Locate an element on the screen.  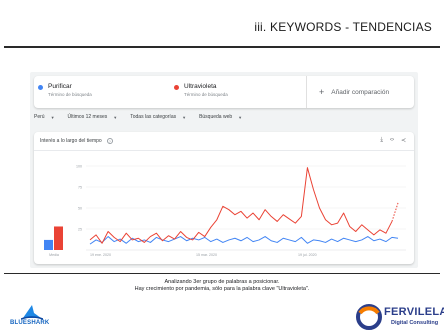
fervilela-wordmark: FERVILELA is located at coordinates (414, 312).